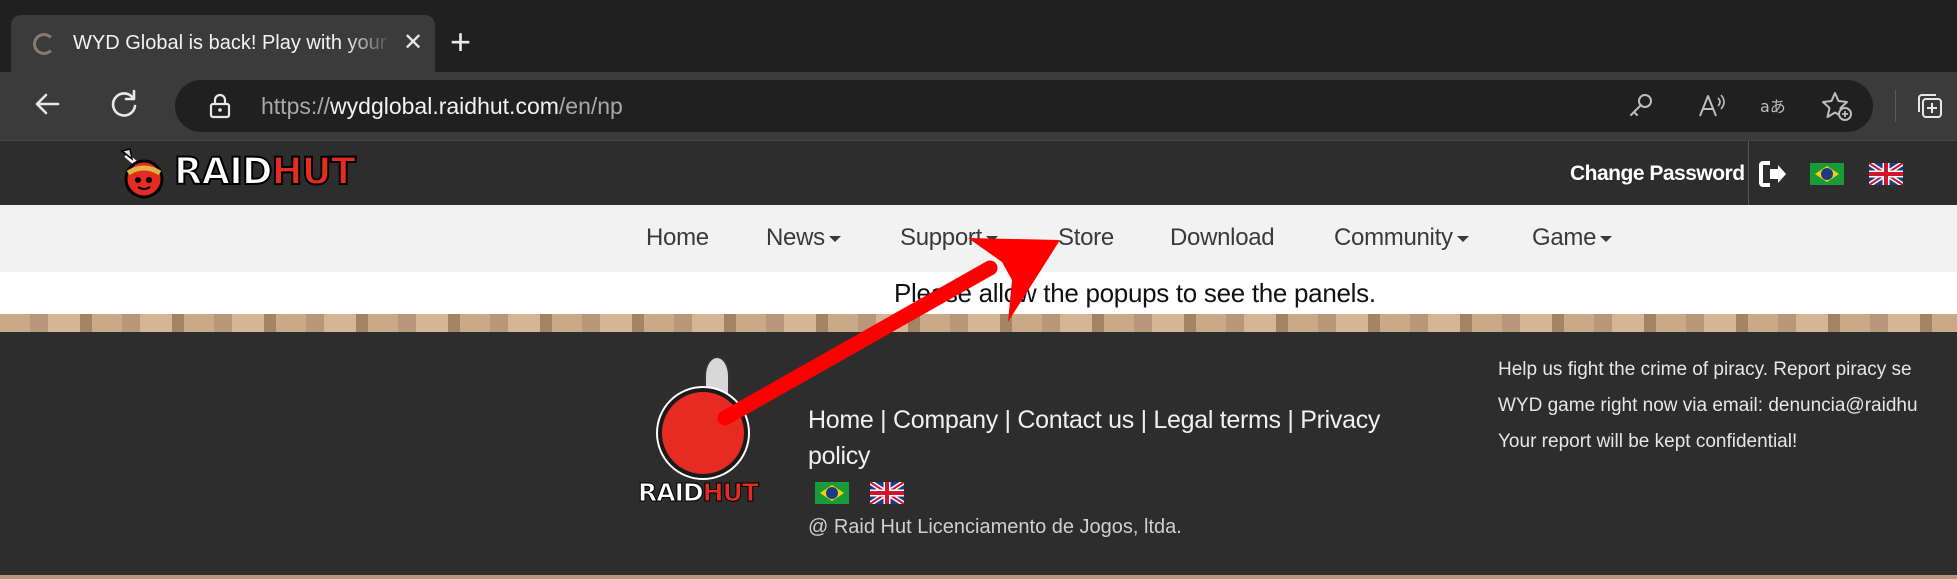 Image resolution: width=1957 pixels, height=579 pixels. Describe the element at coordinates (1648, 441) in the screenshot. I see `piracy-line: Your report will be kept confidential!` at that location.